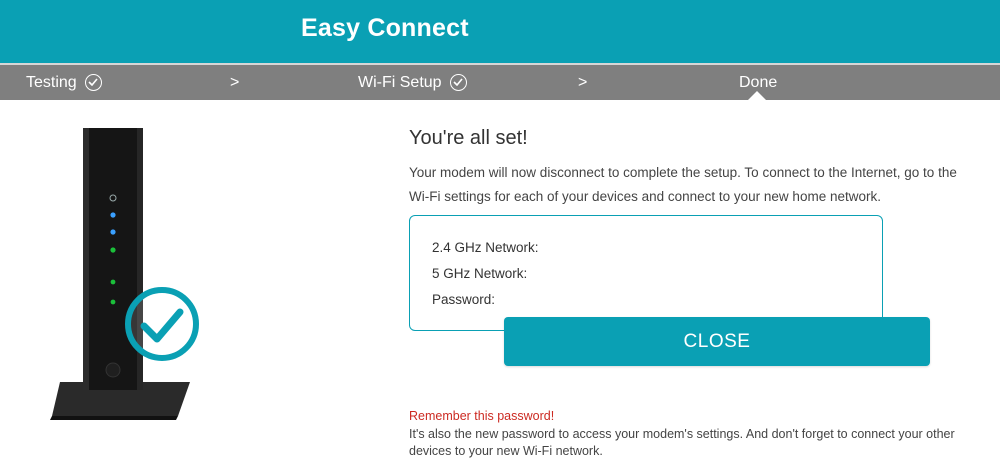 This screenshot has width=1000, height=464. What do you see at coordinates (51, 82) in the screenshot?
I see `step-testing-label: Testing` at bounding box center [51, 82].